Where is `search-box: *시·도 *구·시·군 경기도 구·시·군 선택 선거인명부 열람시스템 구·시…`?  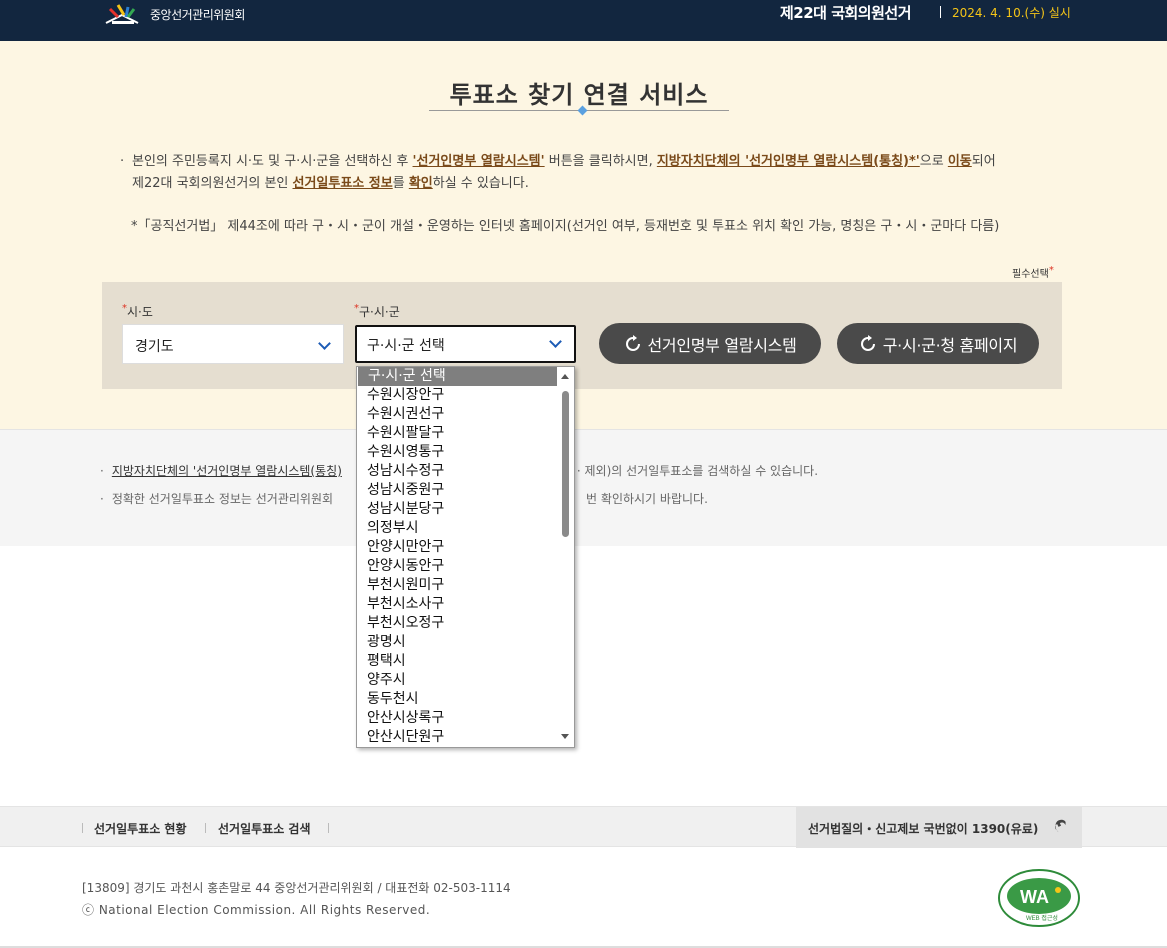
search-box: *시·도 *구·시·군 경기도 구·시·군 선택 선거인명부 열람시스템 구·시… is located at coordinates (582, 335).